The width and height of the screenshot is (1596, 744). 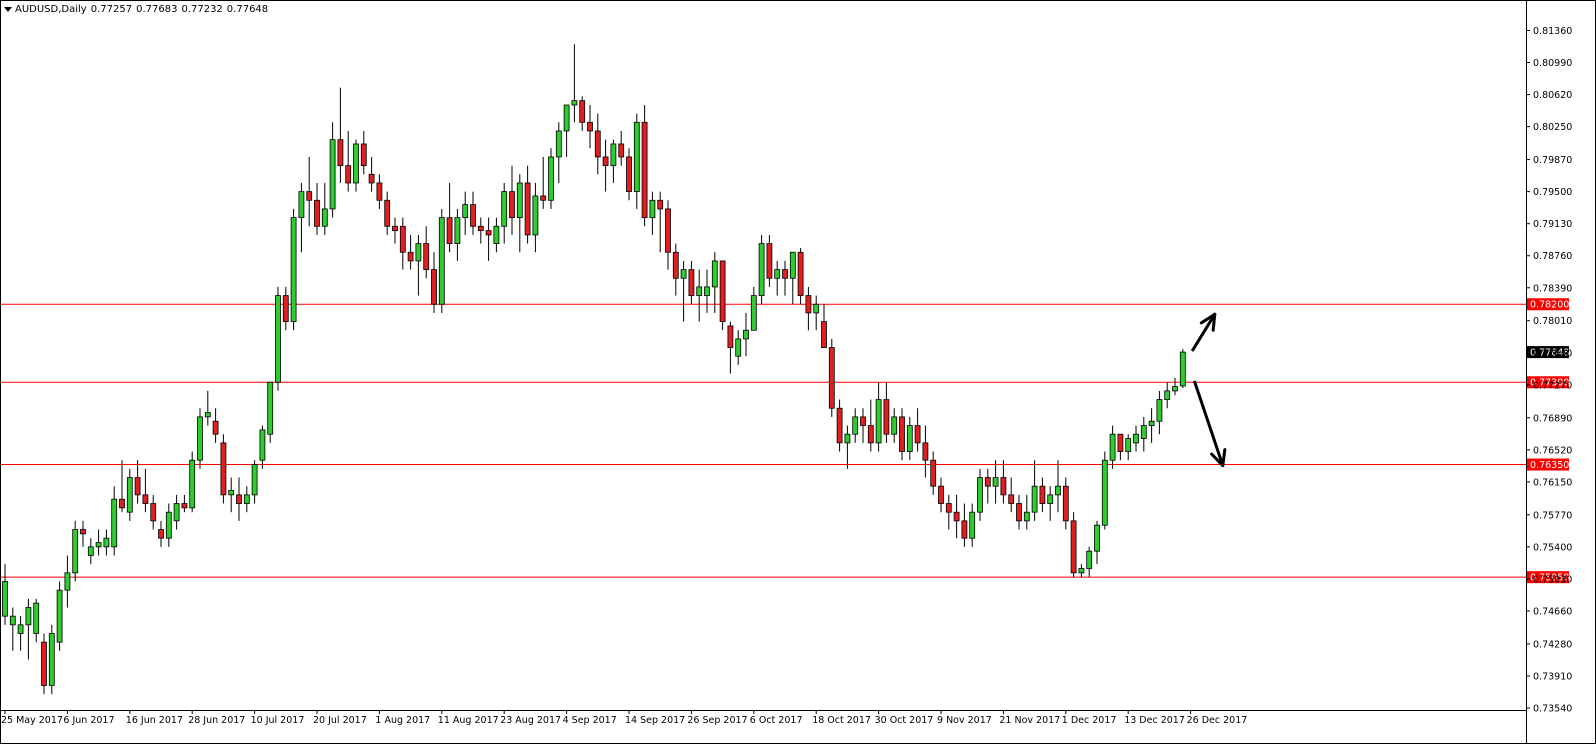 I want to click on x-tick-label: 16 Jun 2017, so click(x=154, y=720).